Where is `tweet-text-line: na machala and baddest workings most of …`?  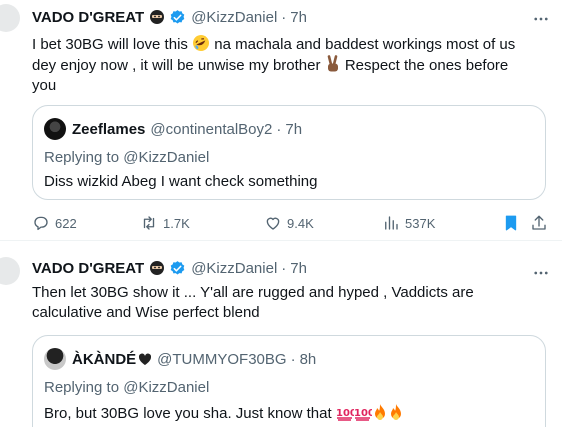
tweet-text-line: na machala and baddest workings most of … is located at coordinates (365, 44).